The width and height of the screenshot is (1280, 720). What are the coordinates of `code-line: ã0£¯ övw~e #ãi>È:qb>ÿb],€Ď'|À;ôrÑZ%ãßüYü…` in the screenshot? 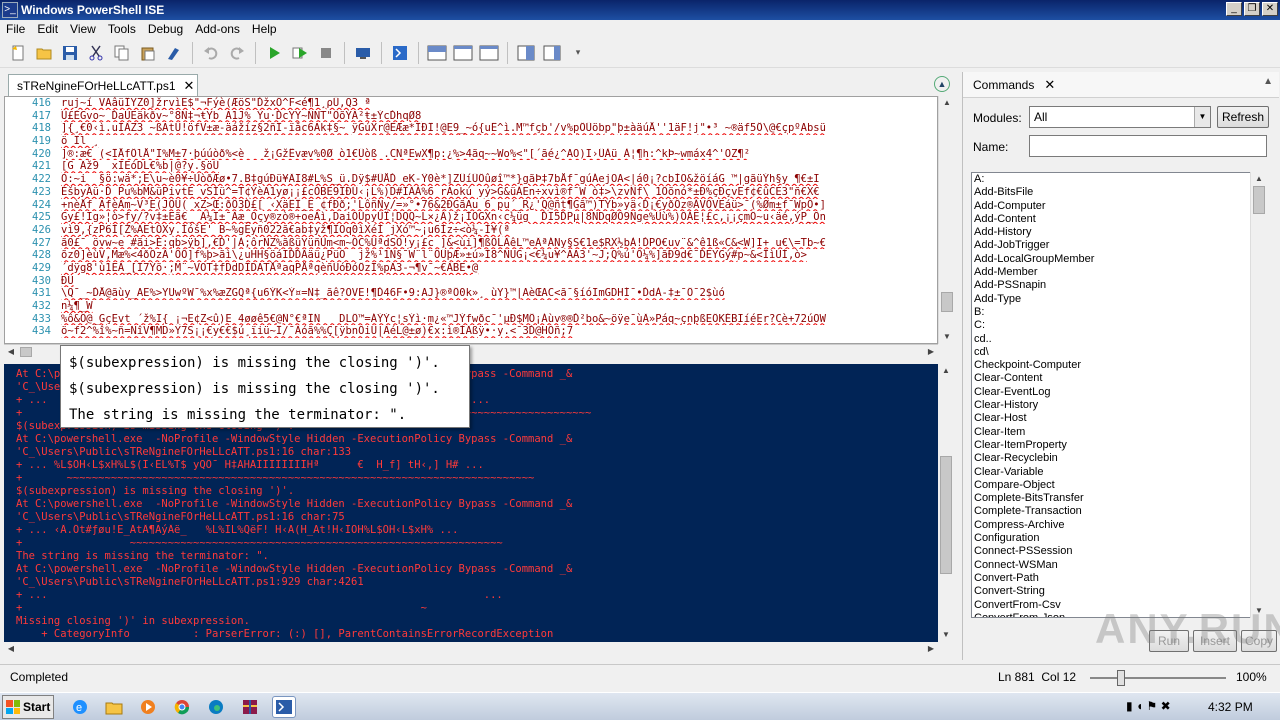 It's located at (499, 243).